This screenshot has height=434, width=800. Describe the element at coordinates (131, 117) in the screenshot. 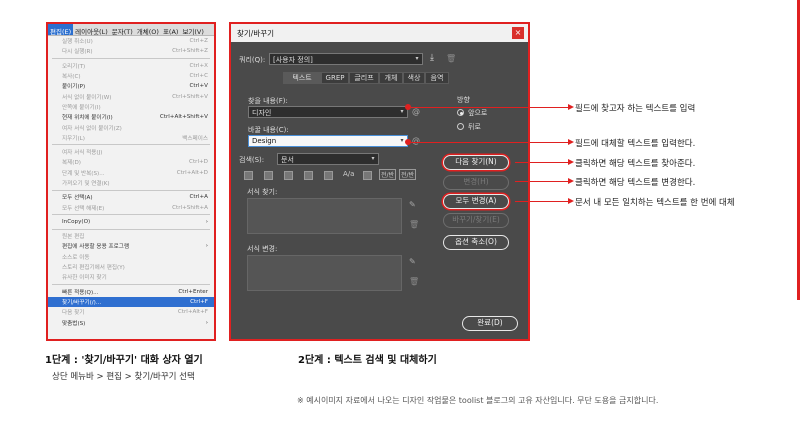

I see `menu-item: 현재 위치에 붙이기(I) Ctrl+Alt+Shift+V` at that location.